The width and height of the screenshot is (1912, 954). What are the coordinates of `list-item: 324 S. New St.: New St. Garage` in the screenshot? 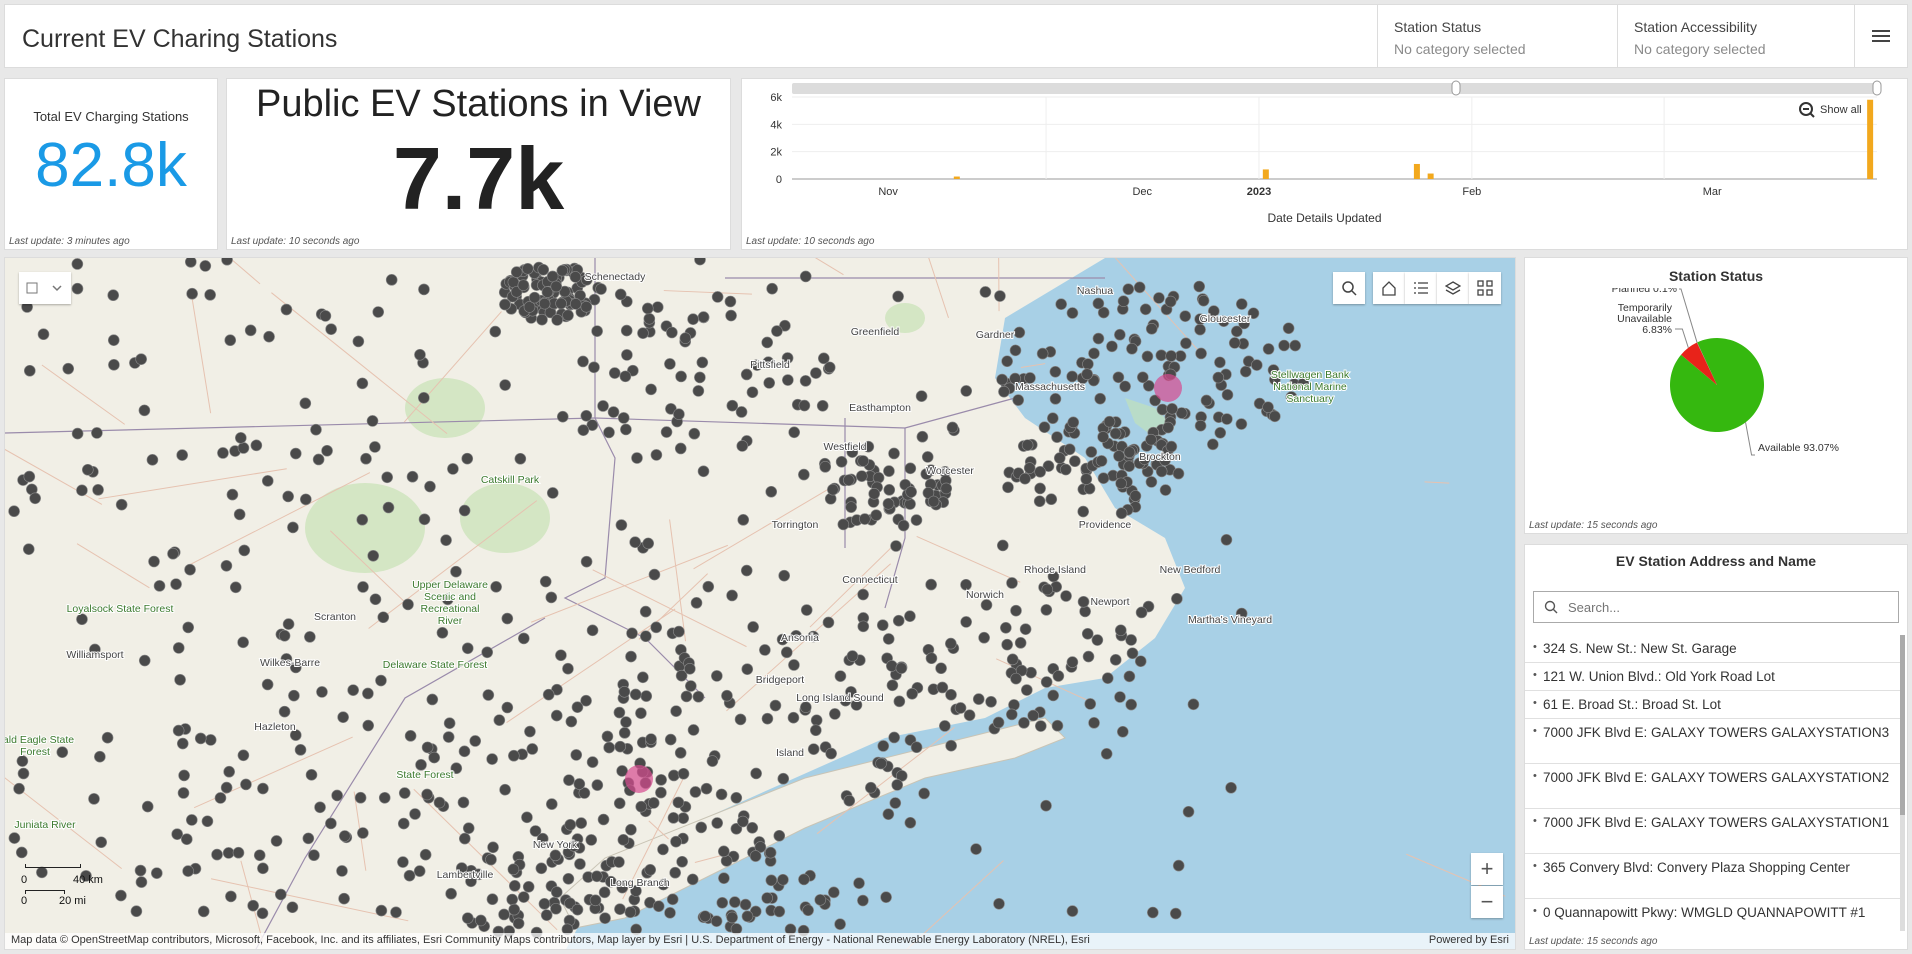 It's located at (1713, 649).